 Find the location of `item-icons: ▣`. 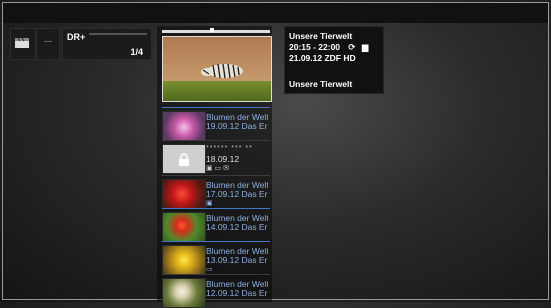

item-icons: ▣ is located at coordinates (209, 203).